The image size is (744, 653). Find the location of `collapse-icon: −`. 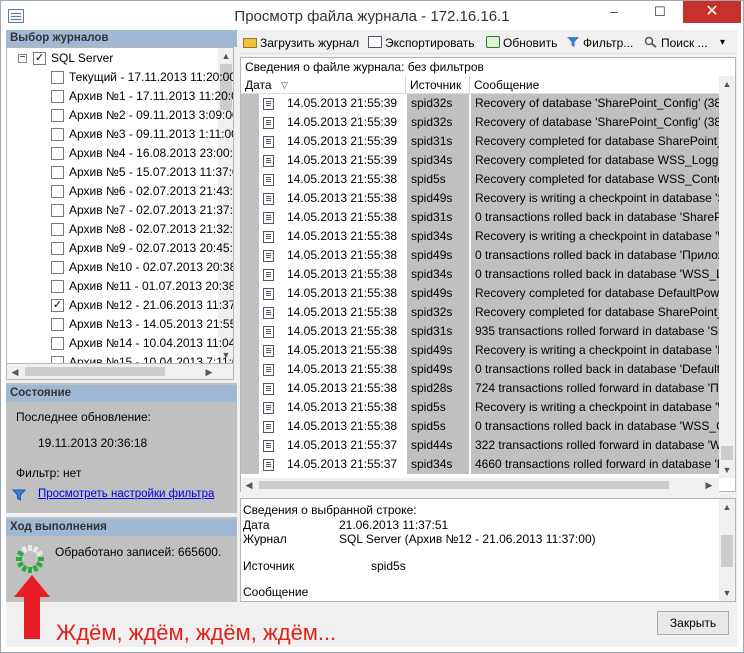

collapse-icon: − is located at coordinates (22, 58).